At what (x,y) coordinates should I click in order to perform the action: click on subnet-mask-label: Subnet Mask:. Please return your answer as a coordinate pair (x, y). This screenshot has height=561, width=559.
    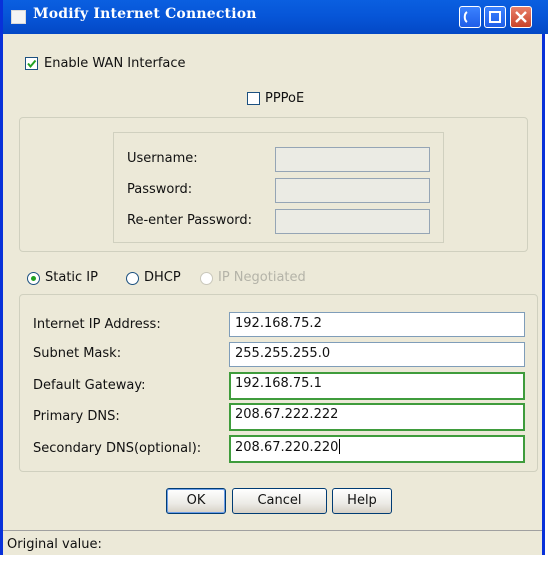
    Looking at the image, I should click on (77, 353).